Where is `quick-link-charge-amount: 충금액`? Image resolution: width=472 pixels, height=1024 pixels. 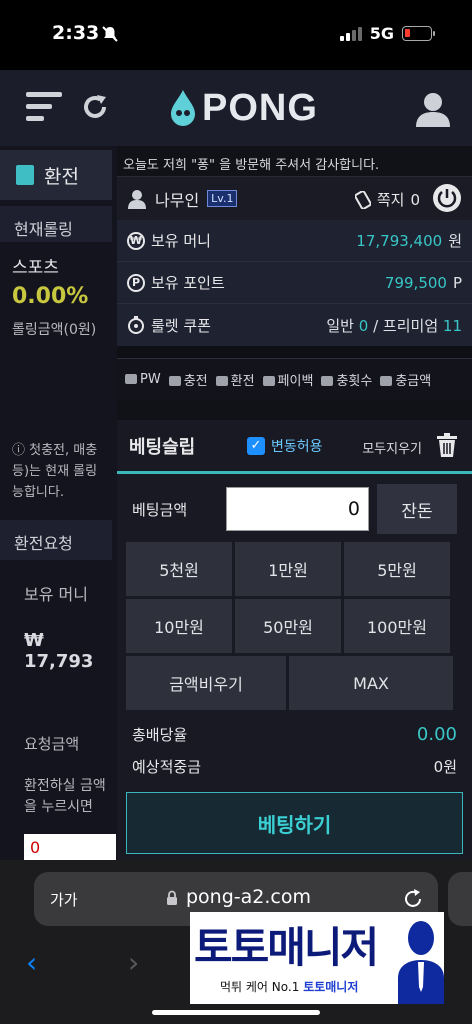
quick-link-charge-amount: 충금액 is located at coordinates (405, 379).